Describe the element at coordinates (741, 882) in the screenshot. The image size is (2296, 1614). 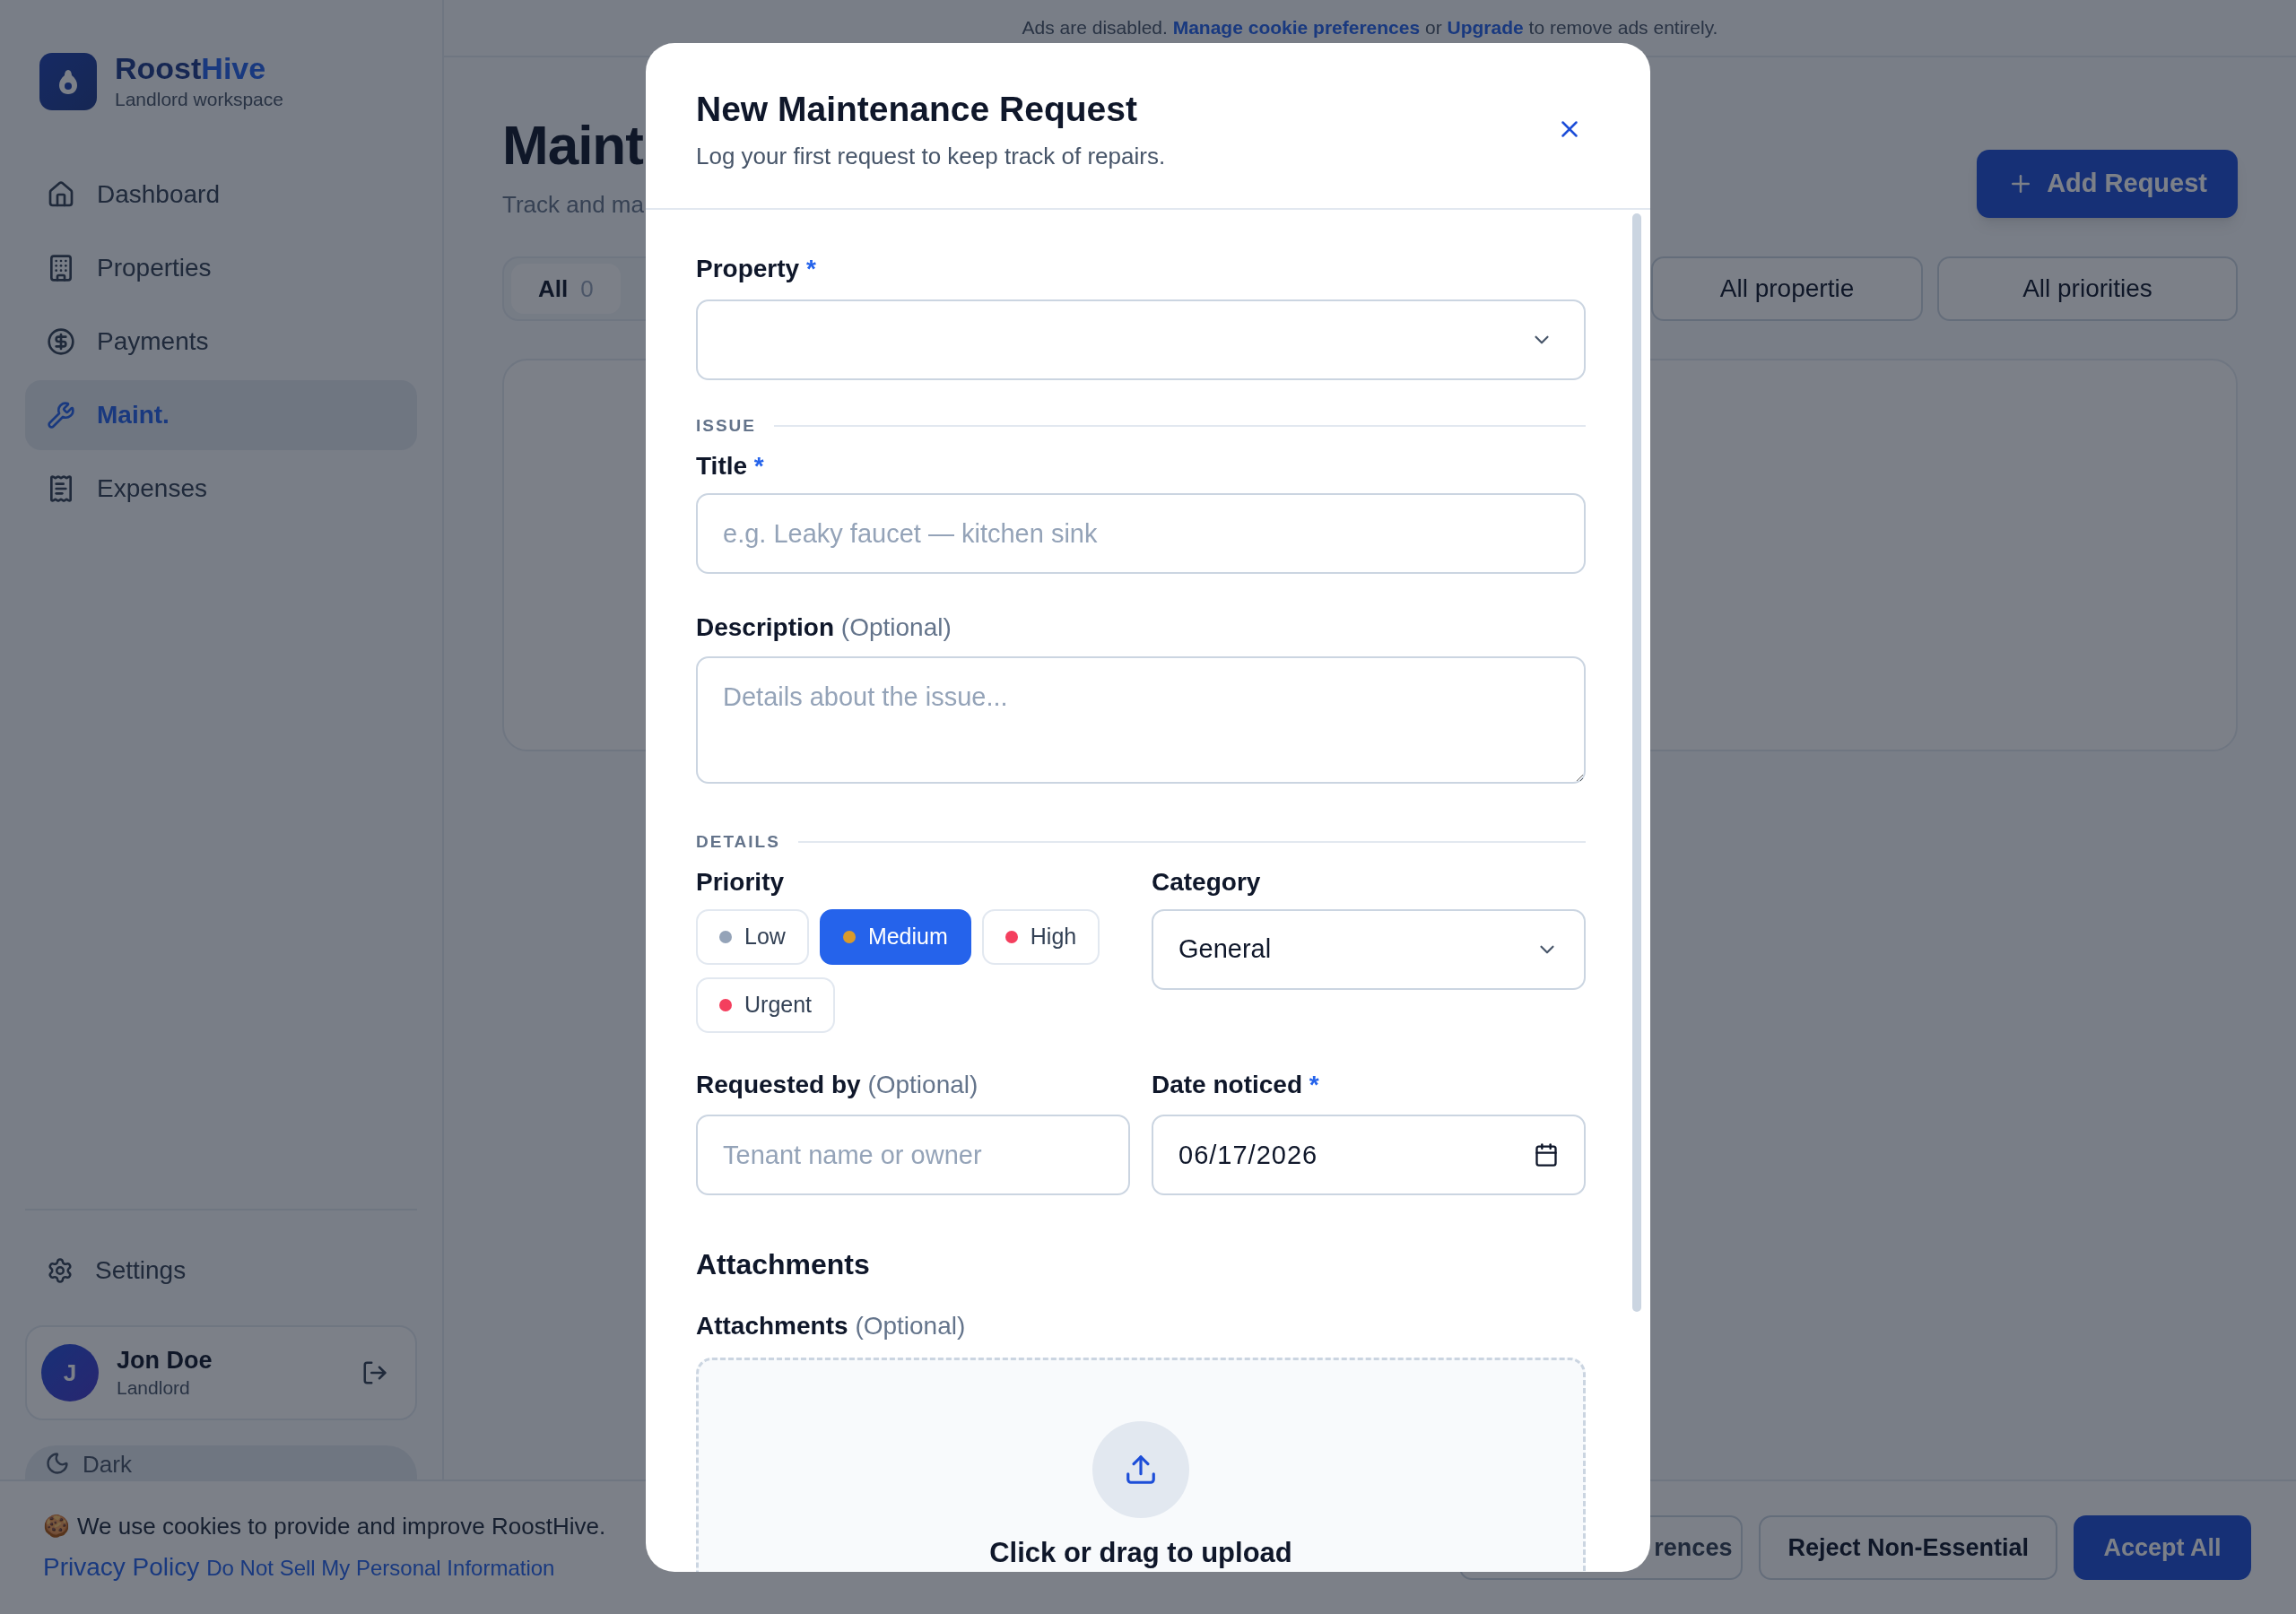
I see `field-label: Priority` at that location.